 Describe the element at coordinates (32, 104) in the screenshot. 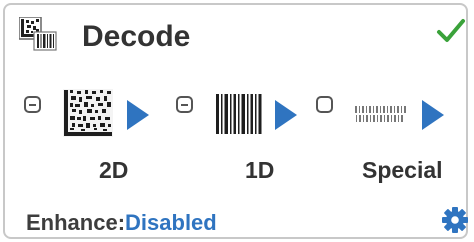

I see `checkbox-2d` at that location.